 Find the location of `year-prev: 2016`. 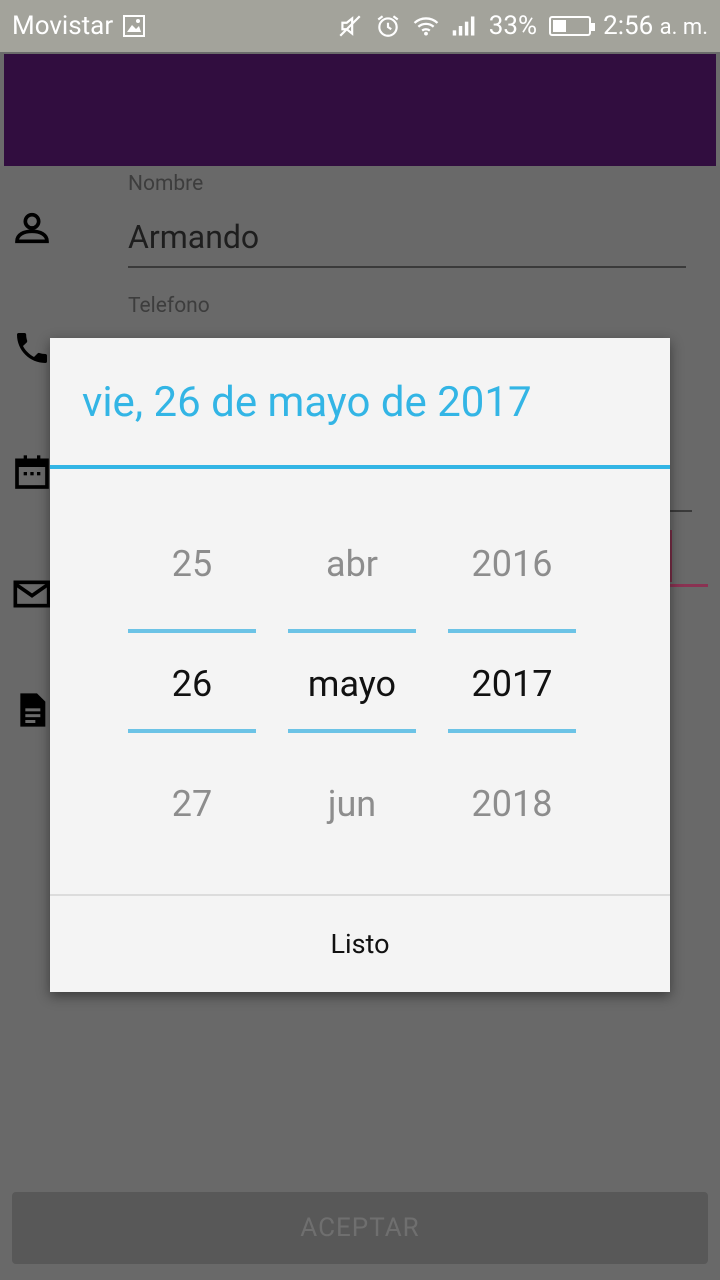

year-prev: 2016 is located at coordinates (512, 564).